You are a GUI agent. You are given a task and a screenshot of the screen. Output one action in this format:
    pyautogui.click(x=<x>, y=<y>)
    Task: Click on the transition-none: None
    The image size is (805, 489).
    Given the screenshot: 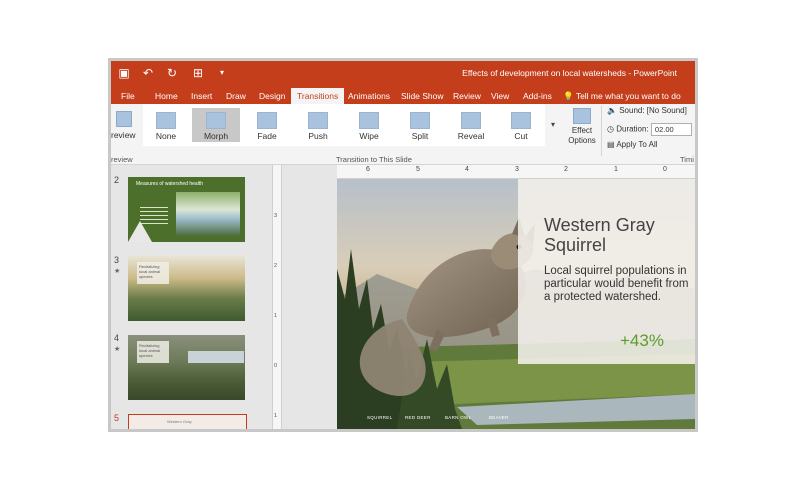 What is the action you would take?
    pyautogui.click(x=166, y=125)
    